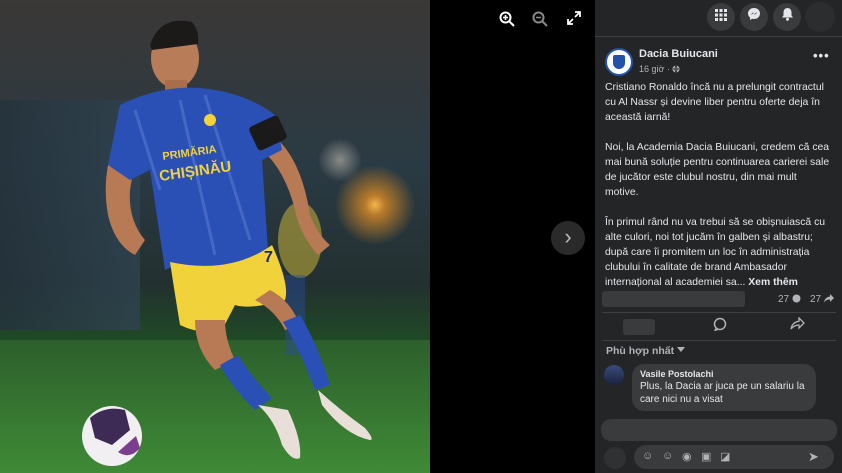 Image resolution: width=842 pixels, height=473 pixels. I want to click on like-button, so click(639, 327).